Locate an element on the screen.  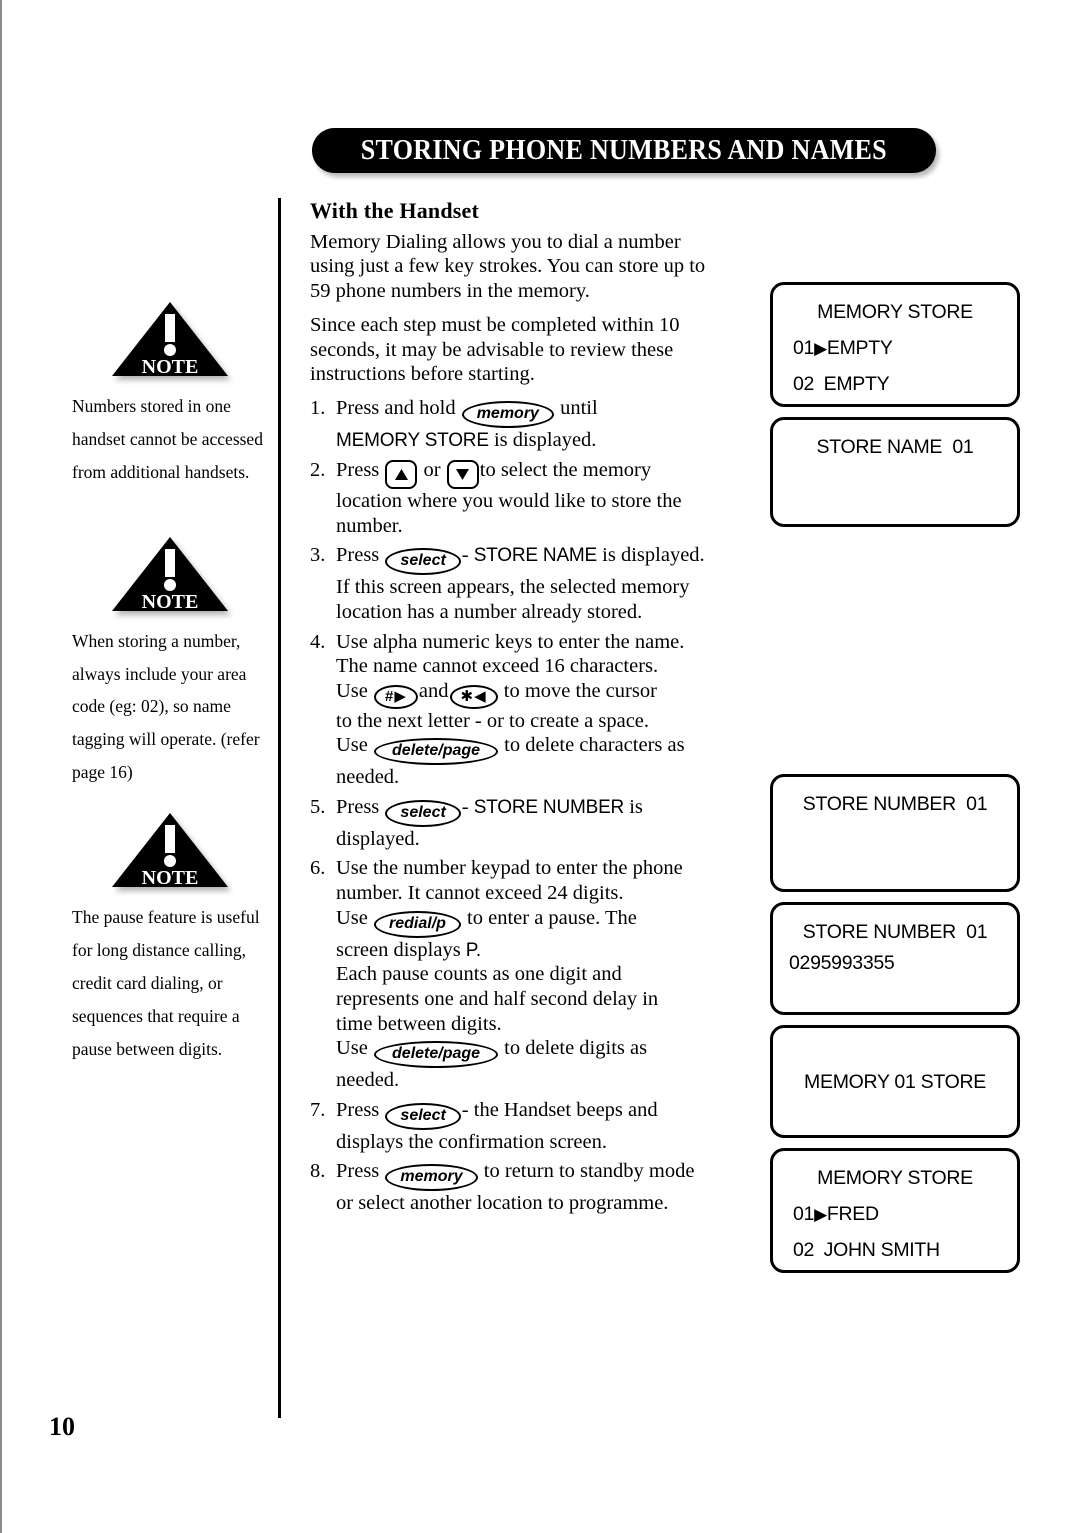
lcd-screen-memory-store-confirm: MEMORY 01 STORE is located at coordinates (895, 1081).